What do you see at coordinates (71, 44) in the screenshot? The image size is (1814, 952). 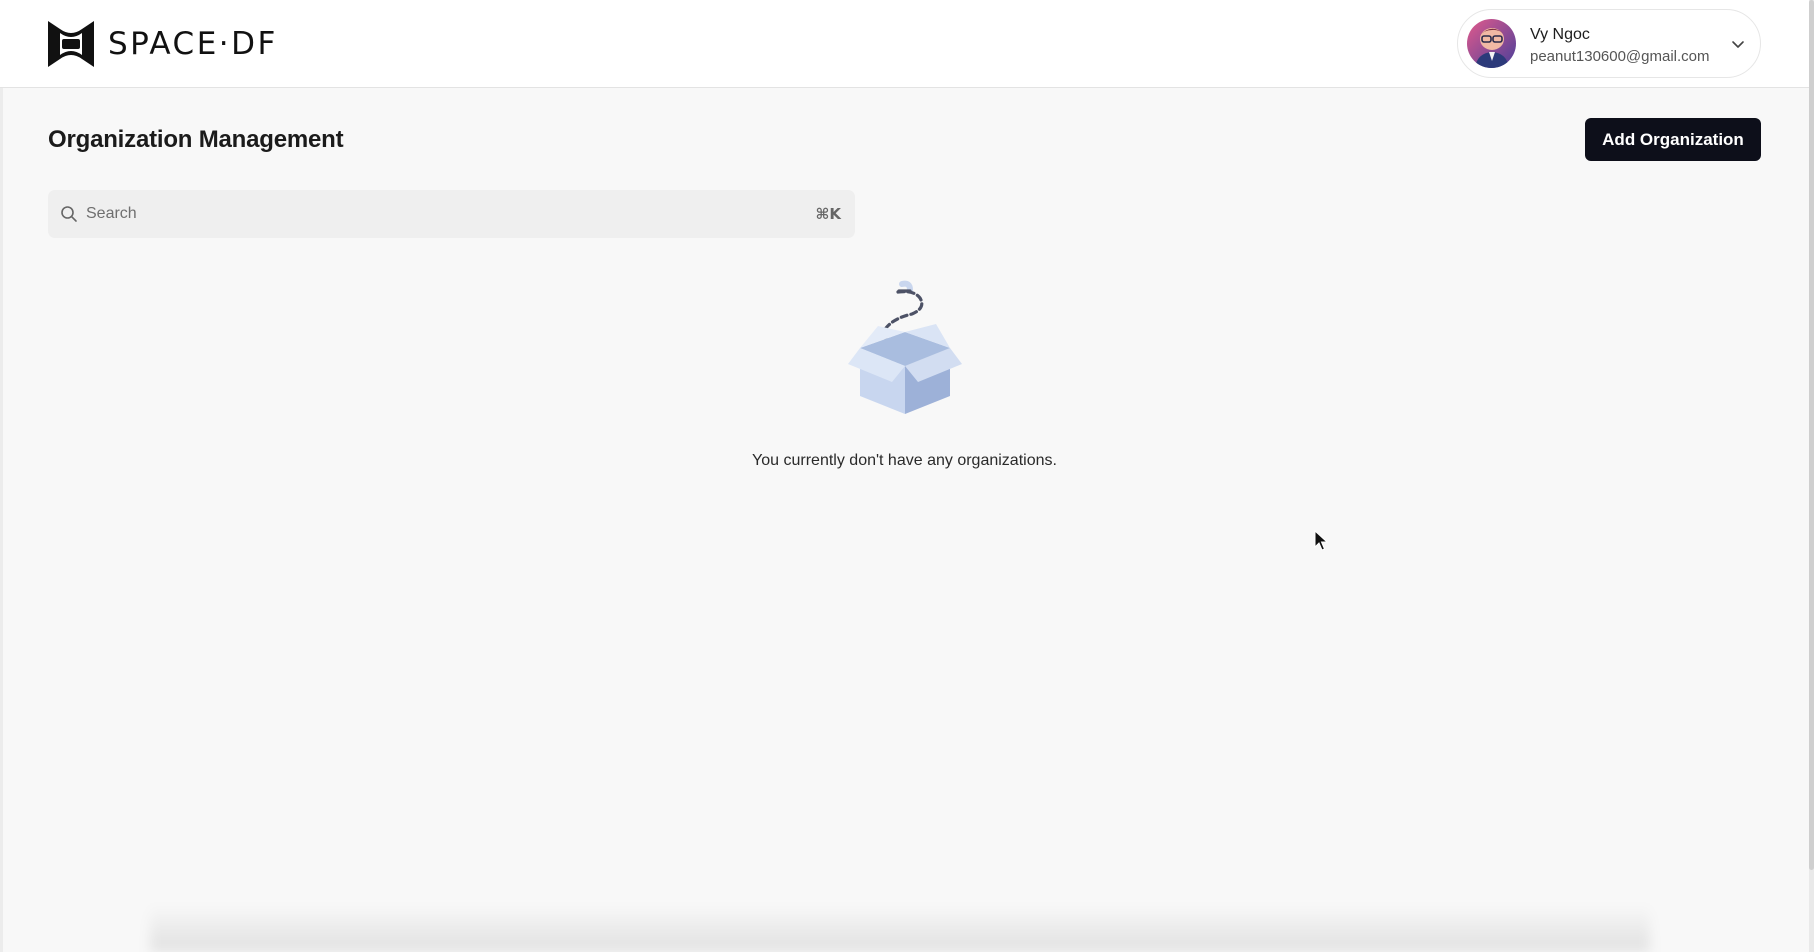 I see `bracket-logo-icon` at bounding box center [71, 44].